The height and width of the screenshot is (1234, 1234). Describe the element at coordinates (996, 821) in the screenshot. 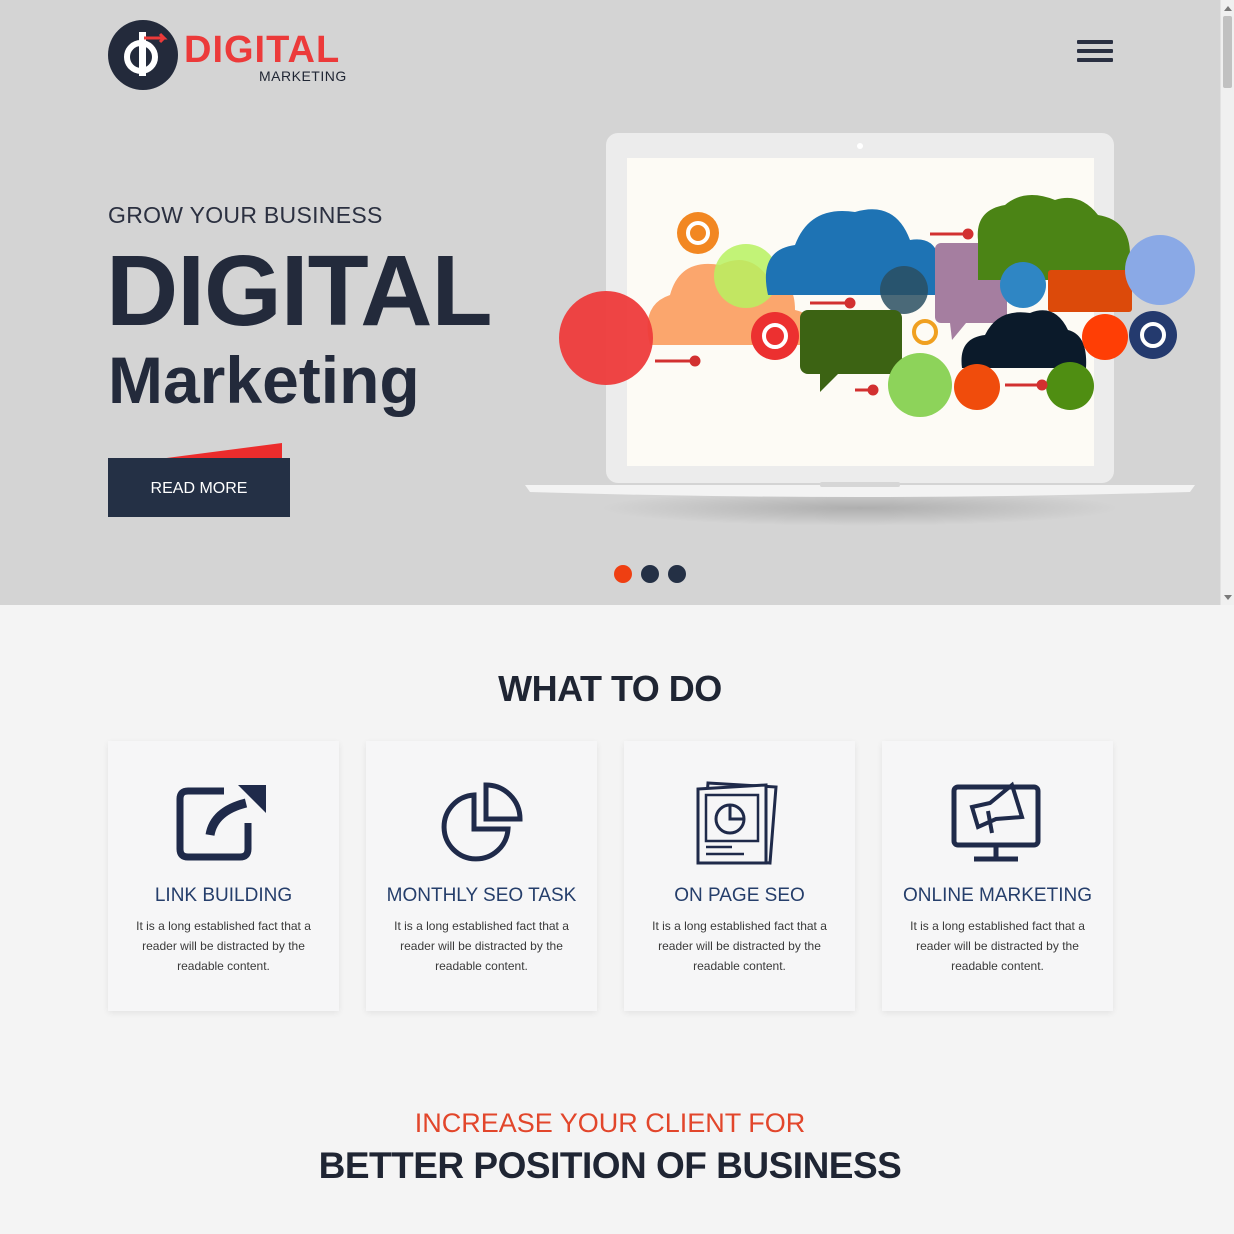

I see `monitor-megaphone-icon` at that location.